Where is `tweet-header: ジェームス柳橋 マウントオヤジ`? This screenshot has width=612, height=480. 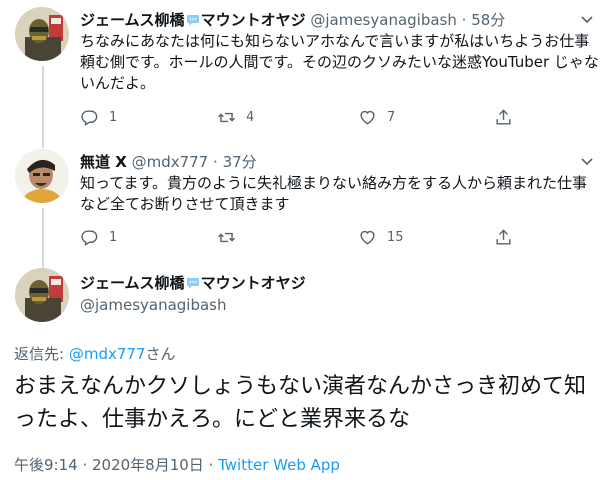 tweet-header: ジェームス柳橋 マウントオヤジ is located at coordinates (193, 282).